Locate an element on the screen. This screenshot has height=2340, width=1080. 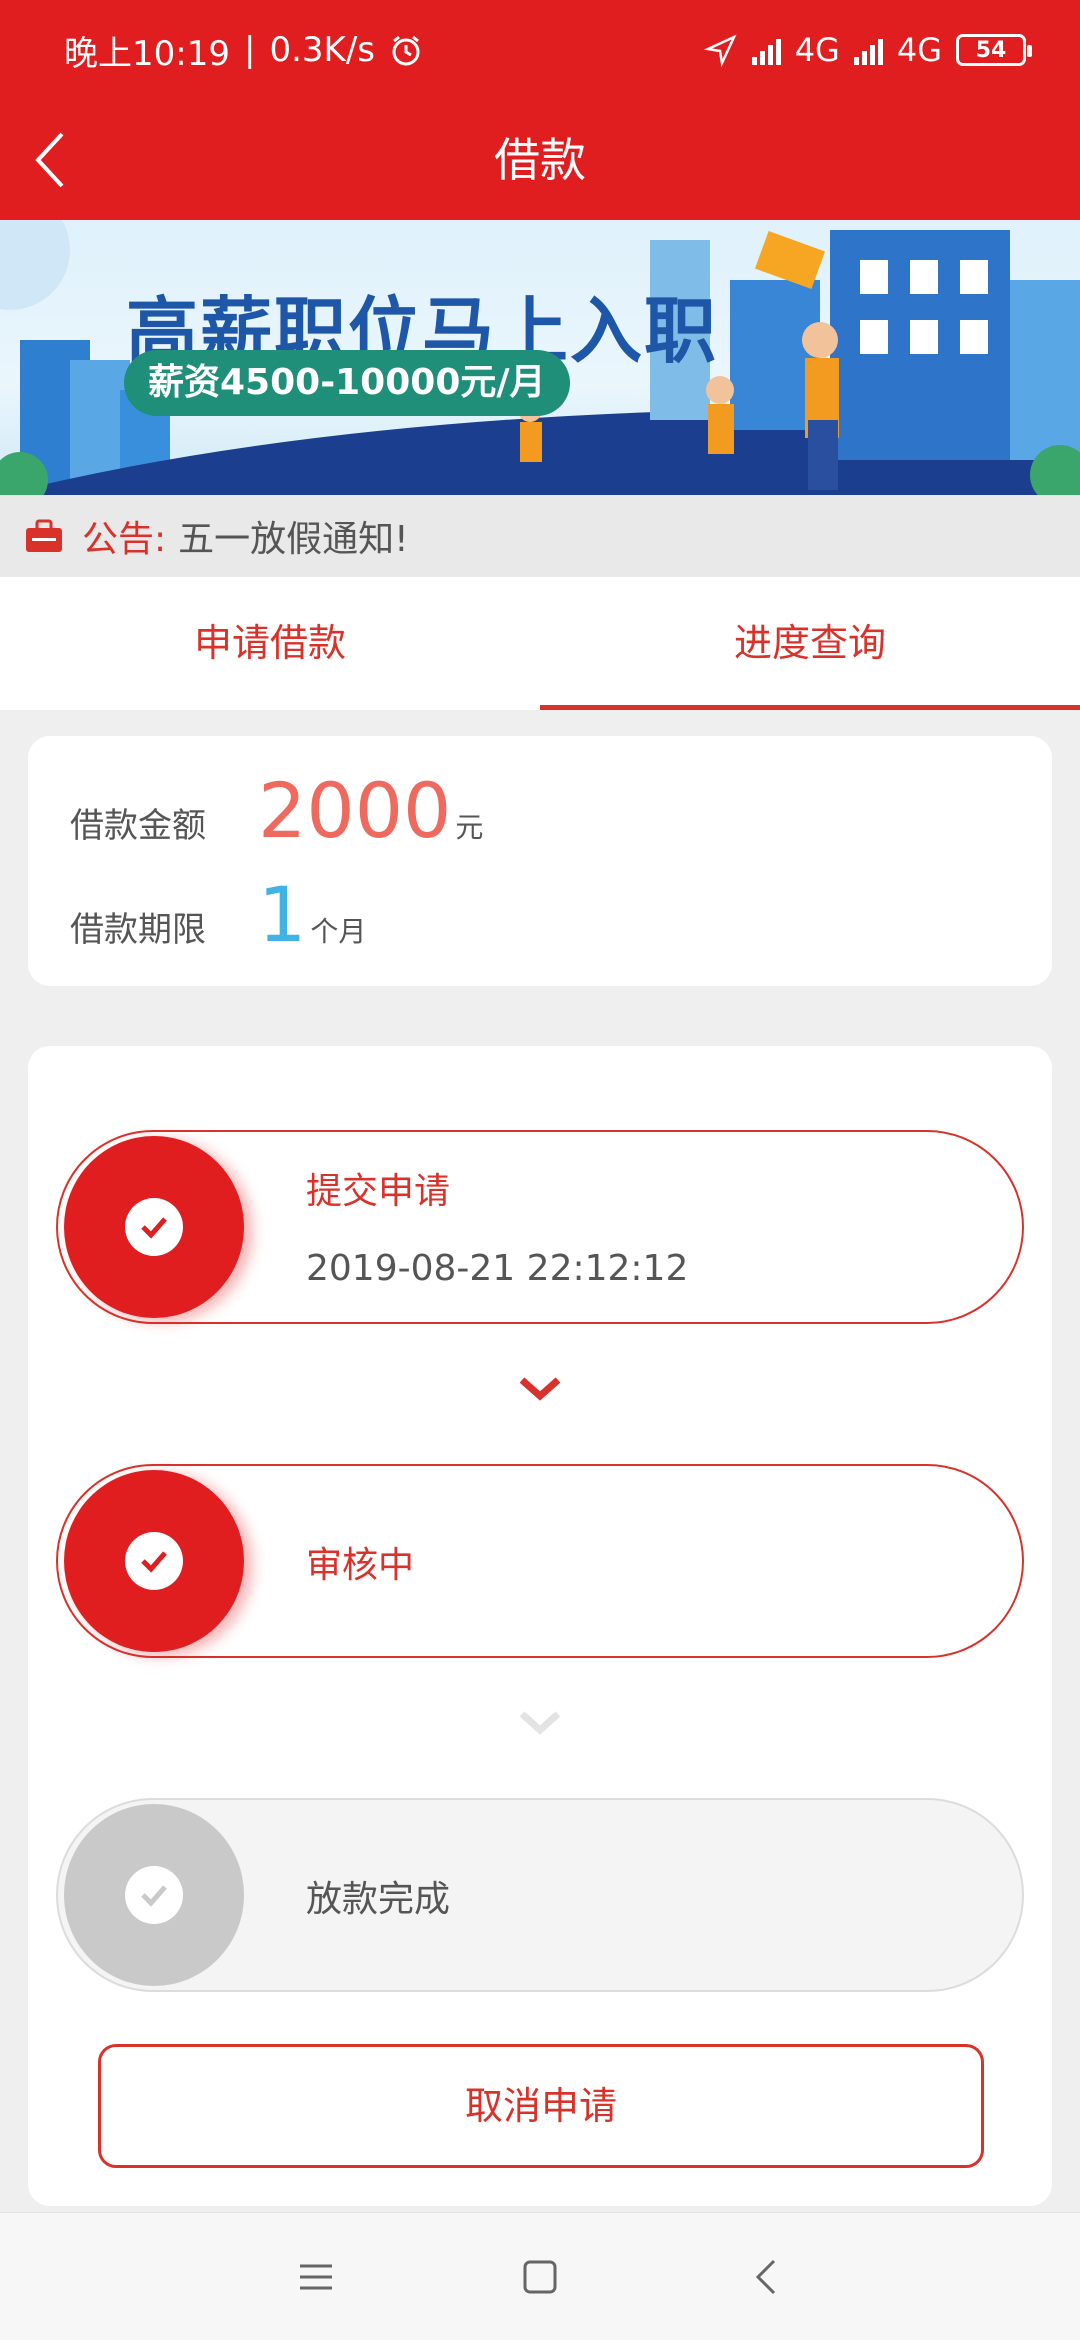
menu-icon is located at coordinates (316, 2277).